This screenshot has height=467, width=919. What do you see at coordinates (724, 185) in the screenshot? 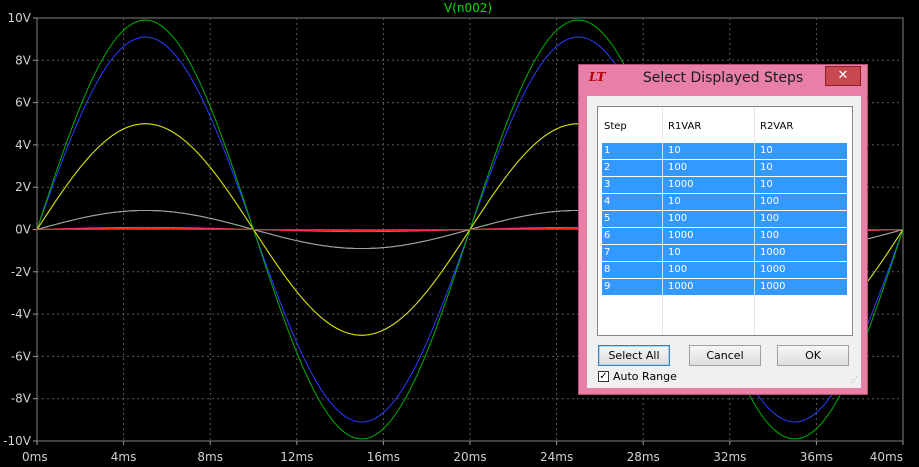
I see `list-row-step-3: 3 1000 10` at bounding box center [724, 185].